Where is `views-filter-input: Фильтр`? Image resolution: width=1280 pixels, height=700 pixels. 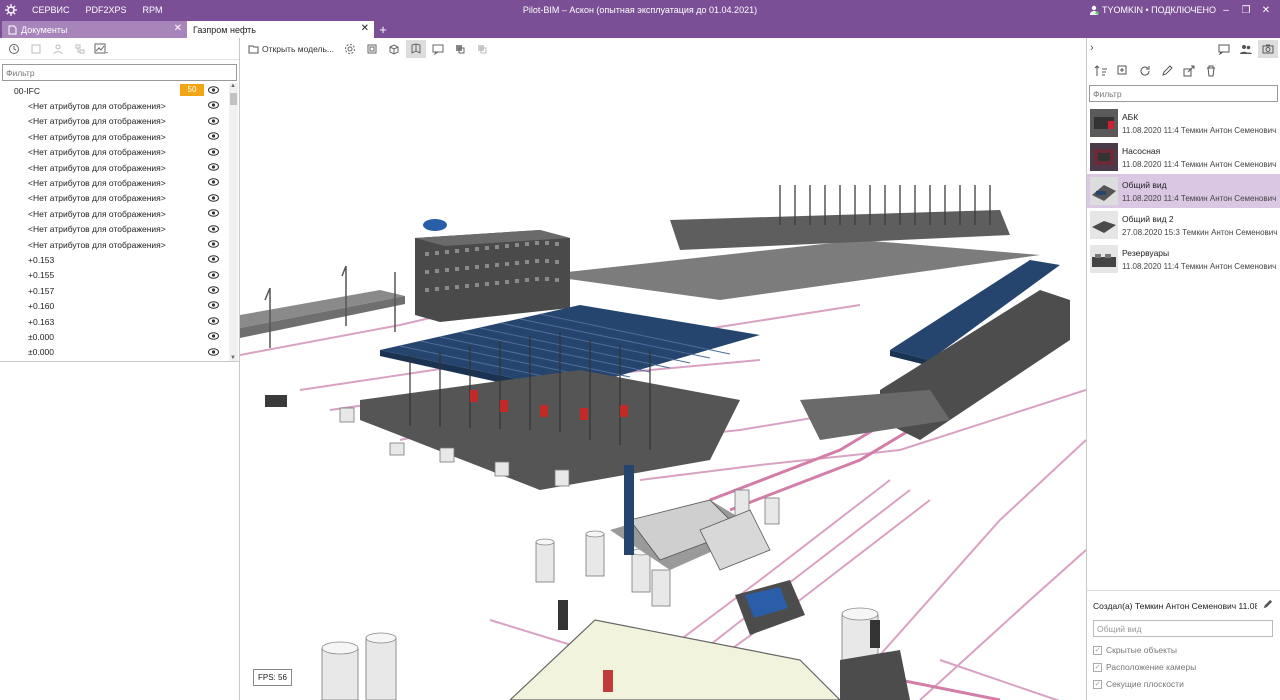 views-filter-input: Фильтр is located at coordinates (1183, 93).